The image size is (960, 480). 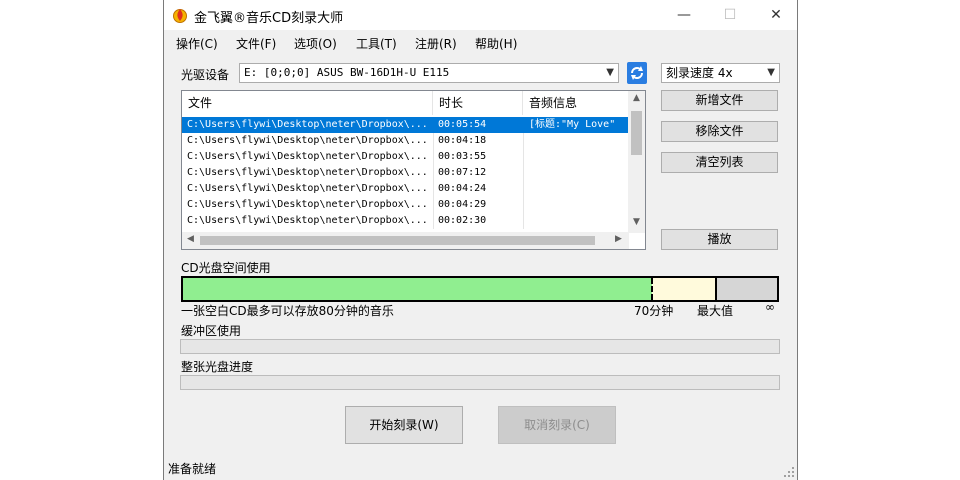 What do you see at coordinates (462, 220) in the screenshot?
I see `duration-cell: 00:02:30` at bounding box center [462, 220].